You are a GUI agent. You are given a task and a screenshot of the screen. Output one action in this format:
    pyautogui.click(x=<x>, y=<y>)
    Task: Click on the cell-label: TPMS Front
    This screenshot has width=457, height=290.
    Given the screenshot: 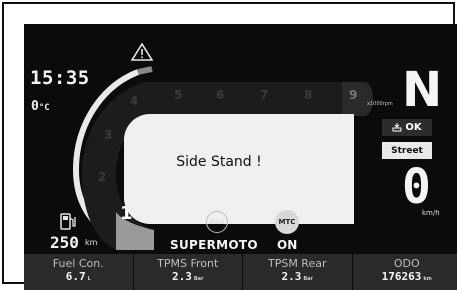 What is the action you would take?
    pyautogui.click(x=187, y=263)
    